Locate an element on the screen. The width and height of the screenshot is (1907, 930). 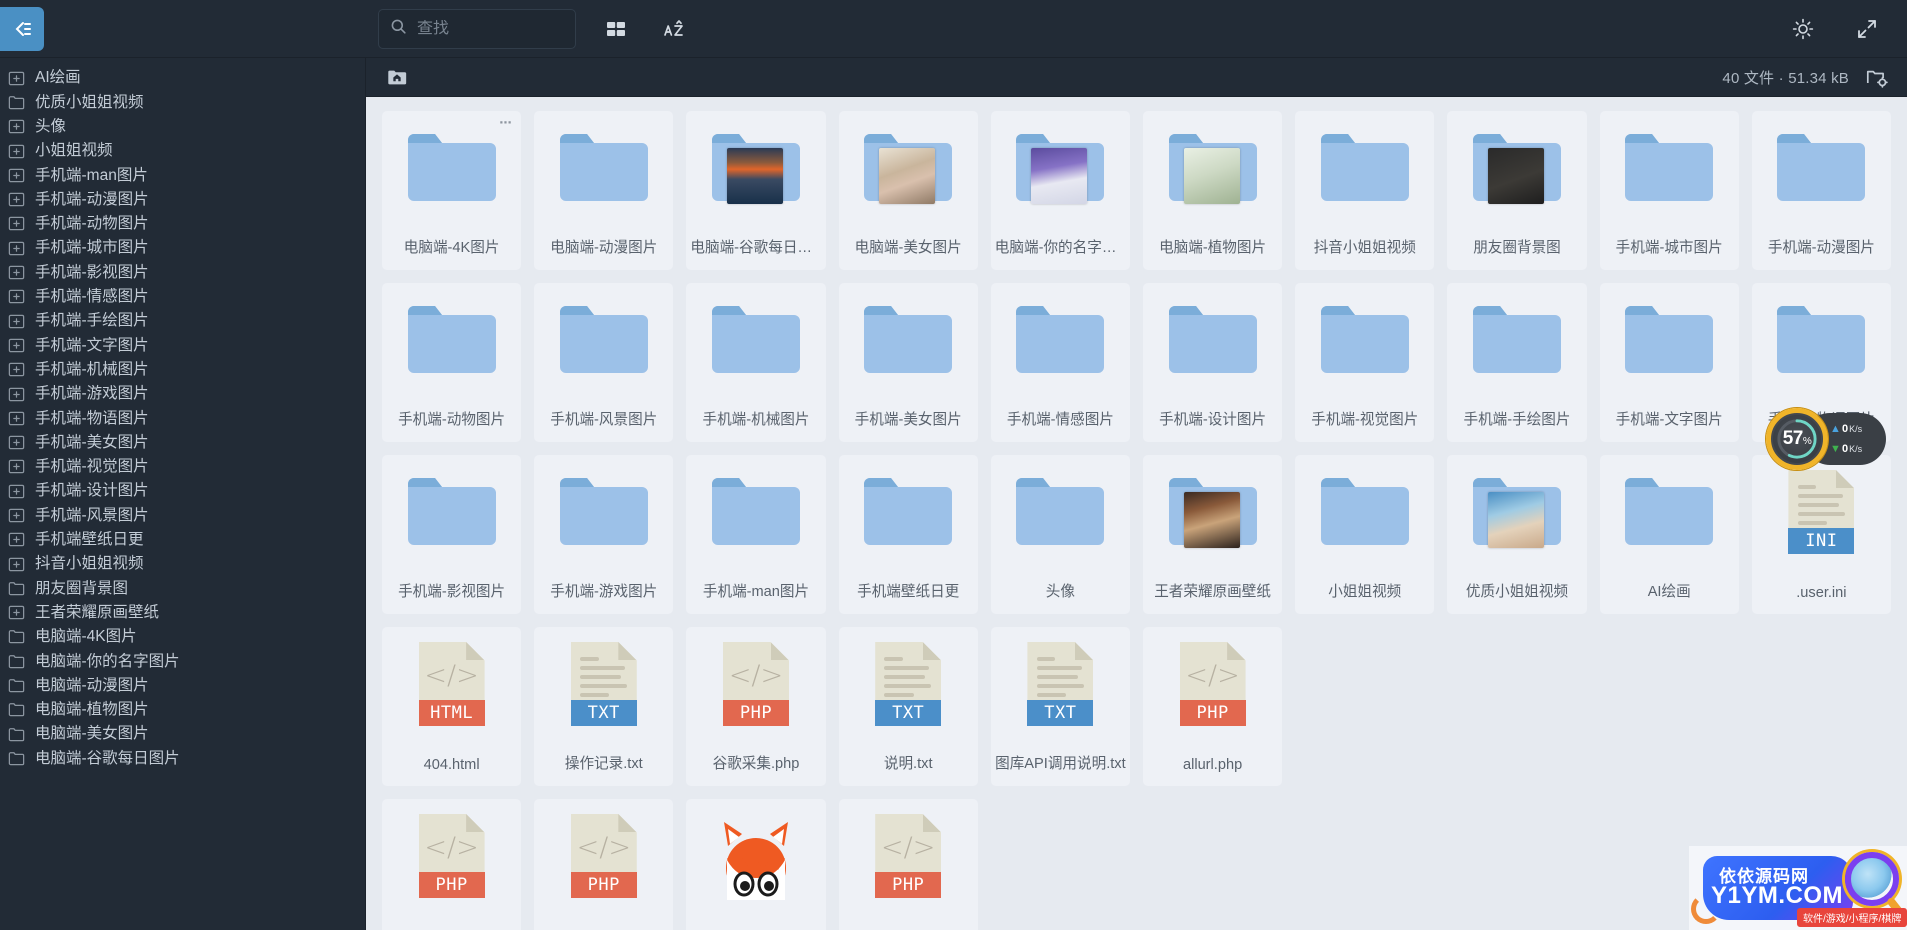
sidebar-item-11: 手机端-文字图片 is located at coordinates (182, 345).